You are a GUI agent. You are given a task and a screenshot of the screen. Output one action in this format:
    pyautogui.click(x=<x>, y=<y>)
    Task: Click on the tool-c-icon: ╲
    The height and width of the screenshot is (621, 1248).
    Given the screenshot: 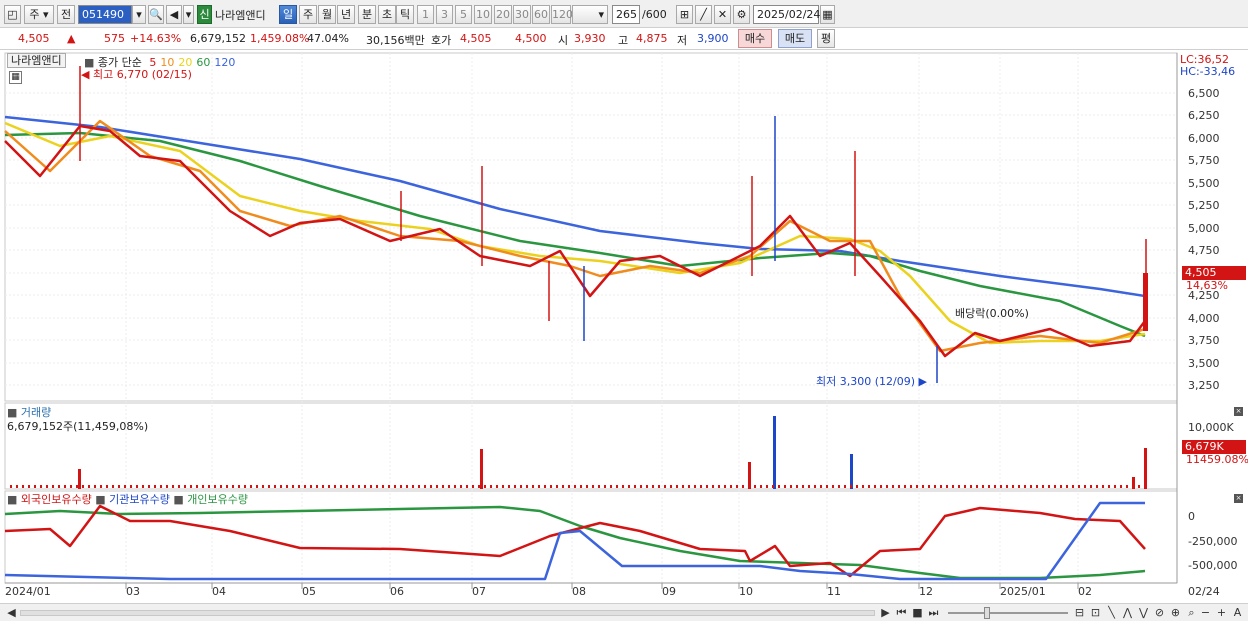 What is the action you would take?
    pyautogui.click(x=1111, y=612)
    